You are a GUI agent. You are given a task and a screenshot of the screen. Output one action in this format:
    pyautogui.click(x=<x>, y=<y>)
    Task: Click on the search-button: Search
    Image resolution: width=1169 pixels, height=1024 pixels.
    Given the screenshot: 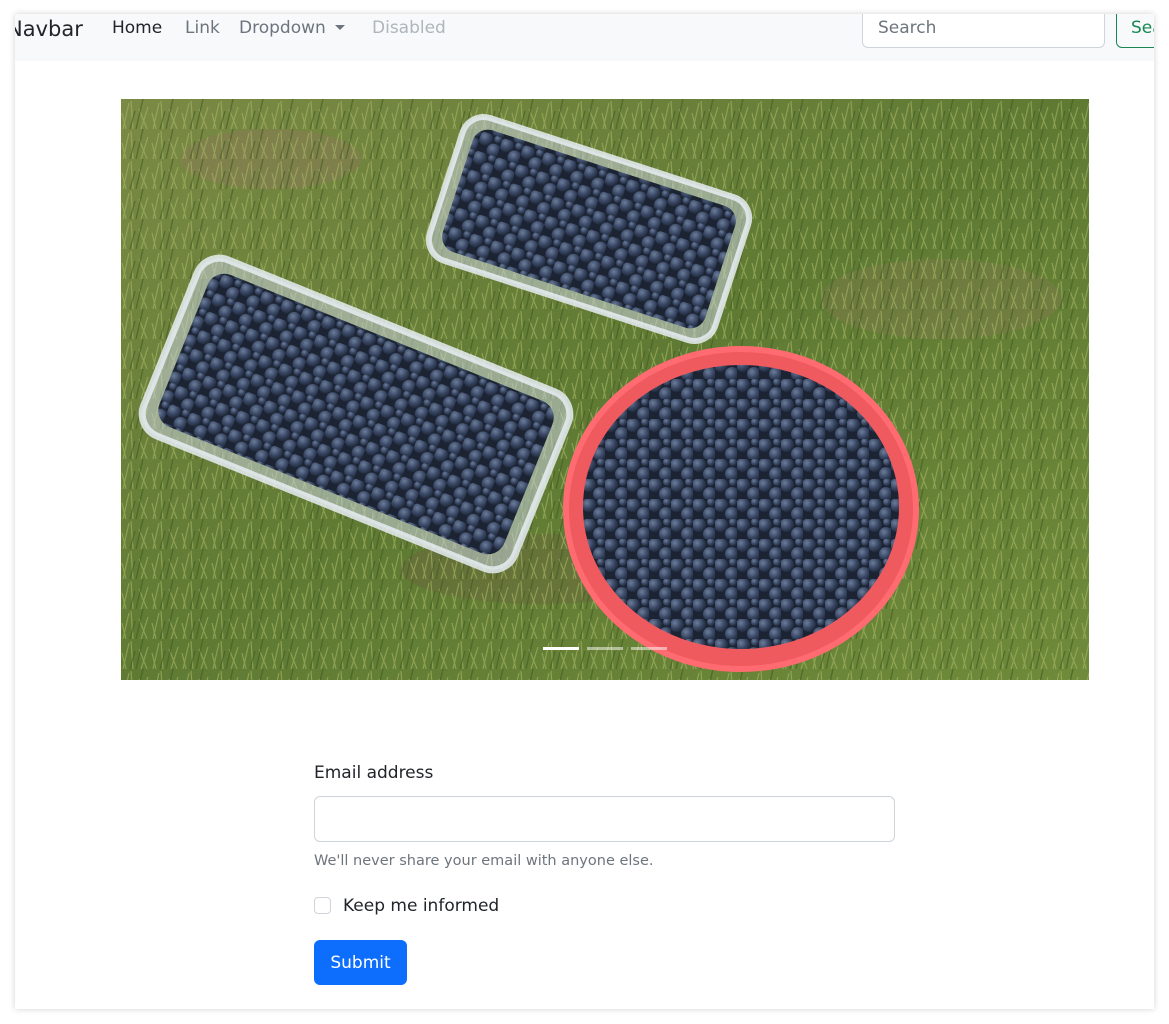 What is the action you would take?
    pyautogui.click(x=1135, y=31)
    